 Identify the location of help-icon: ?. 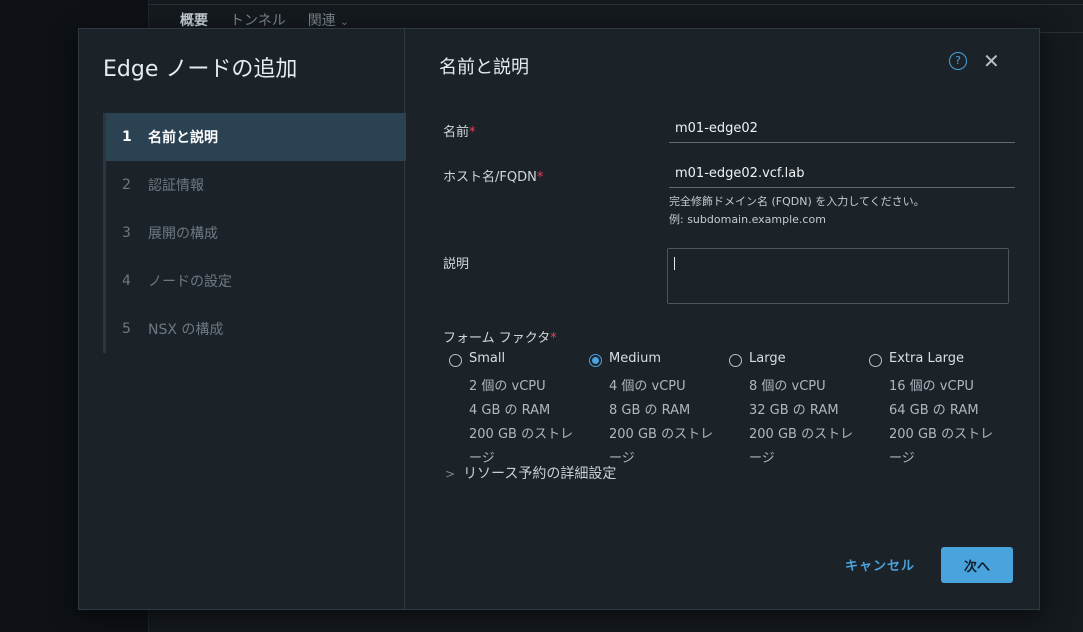
(958, 61).